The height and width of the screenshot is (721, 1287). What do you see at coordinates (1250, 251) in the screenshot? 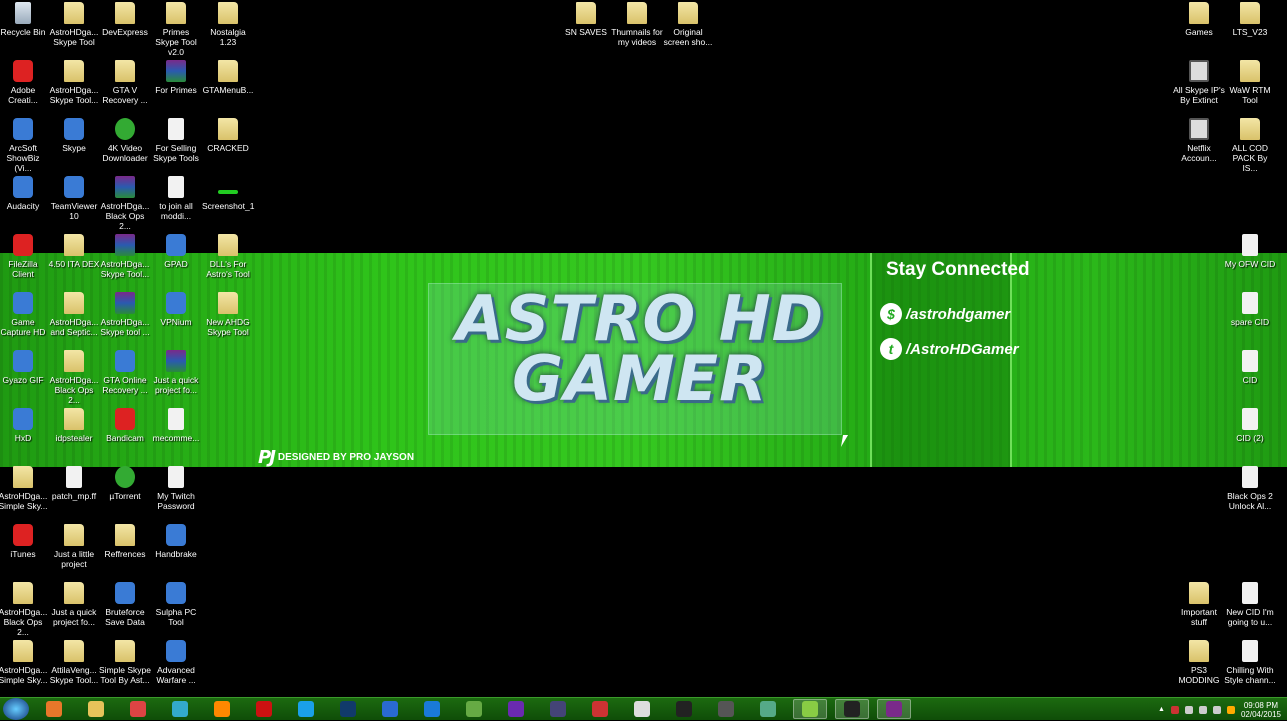
I see `desktop-icon: My OFW CID` at bounding box center [1250, 251].